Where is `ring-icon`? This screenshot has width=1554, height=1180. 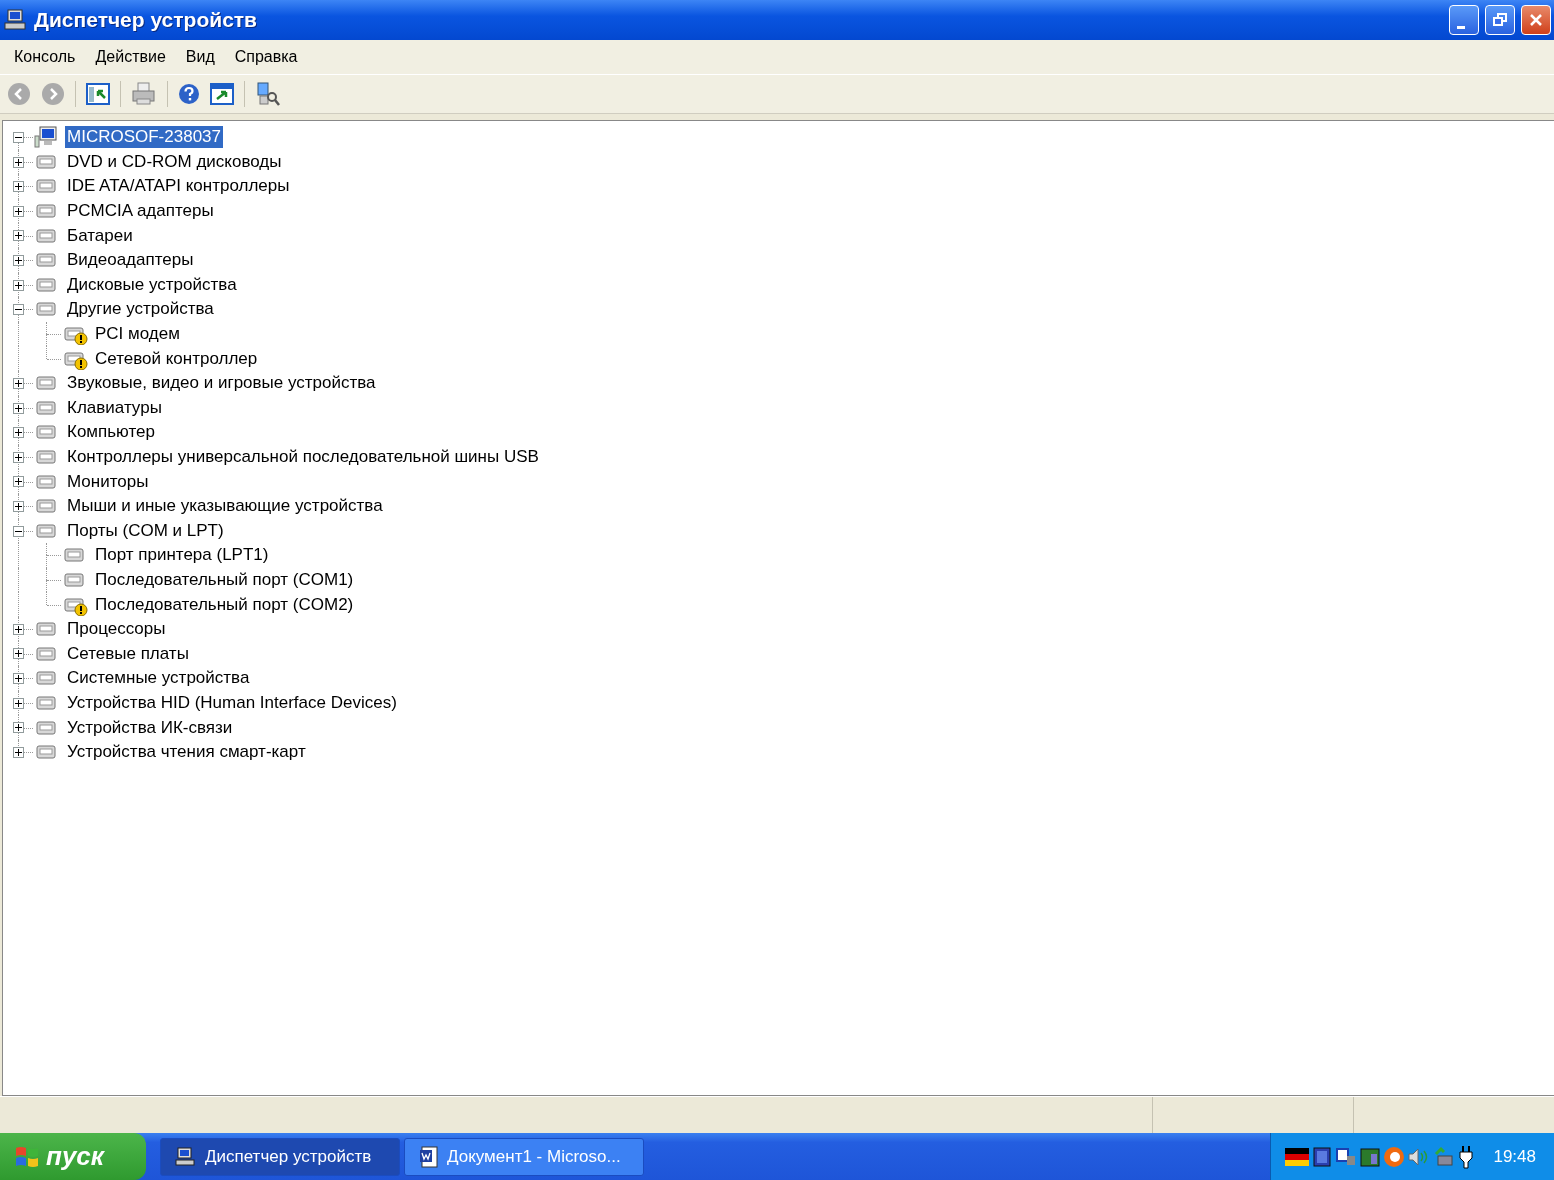
ring-icon is located at coordinates (1394, 1156).